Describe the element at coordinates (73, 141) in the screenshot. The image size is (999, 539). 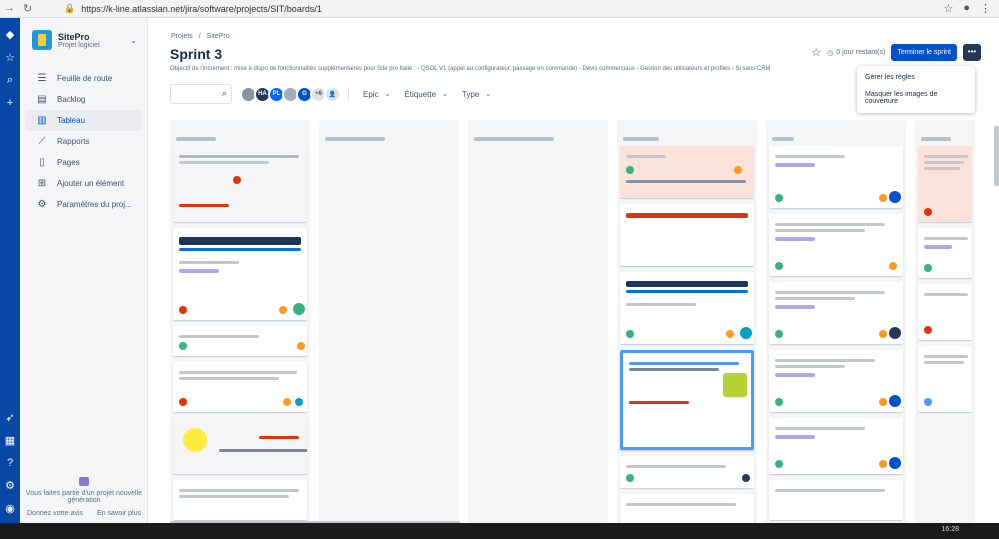
I see `sidebar-item-label: Rapports` at that location.